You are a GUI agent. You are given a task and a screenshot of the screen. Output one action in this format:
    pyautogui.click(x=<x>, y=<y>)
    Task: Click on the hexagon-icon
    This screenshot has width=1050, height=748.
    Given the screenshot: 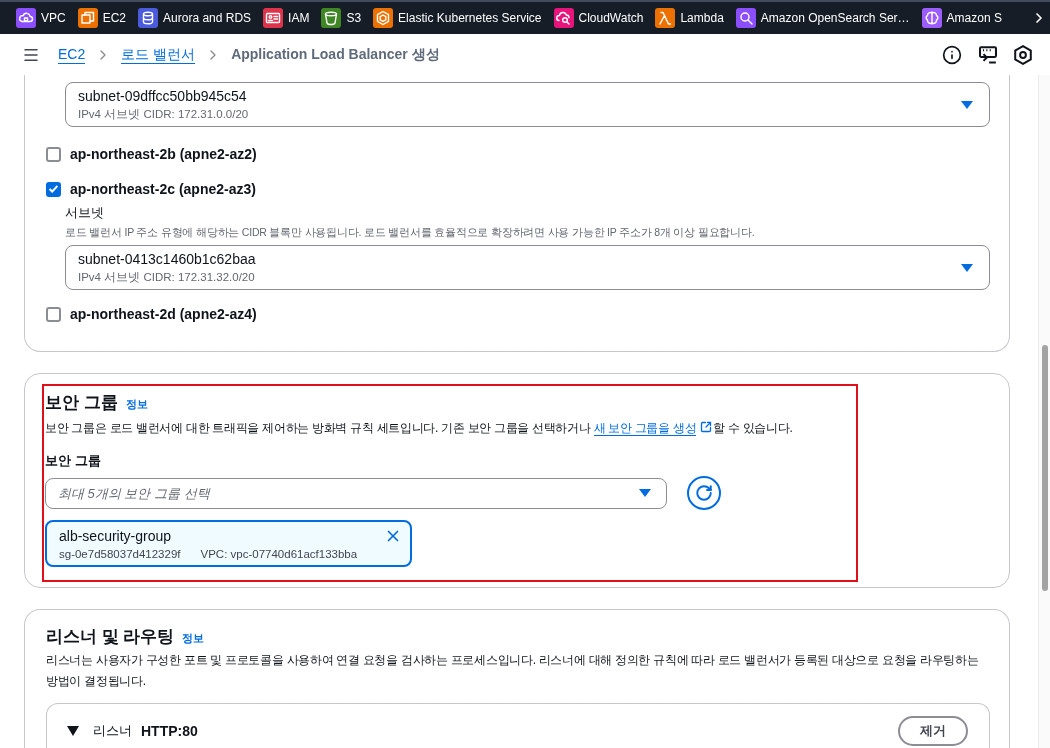 What is the action you would take?
    pyautogui.click(x=1023, y=54)
    